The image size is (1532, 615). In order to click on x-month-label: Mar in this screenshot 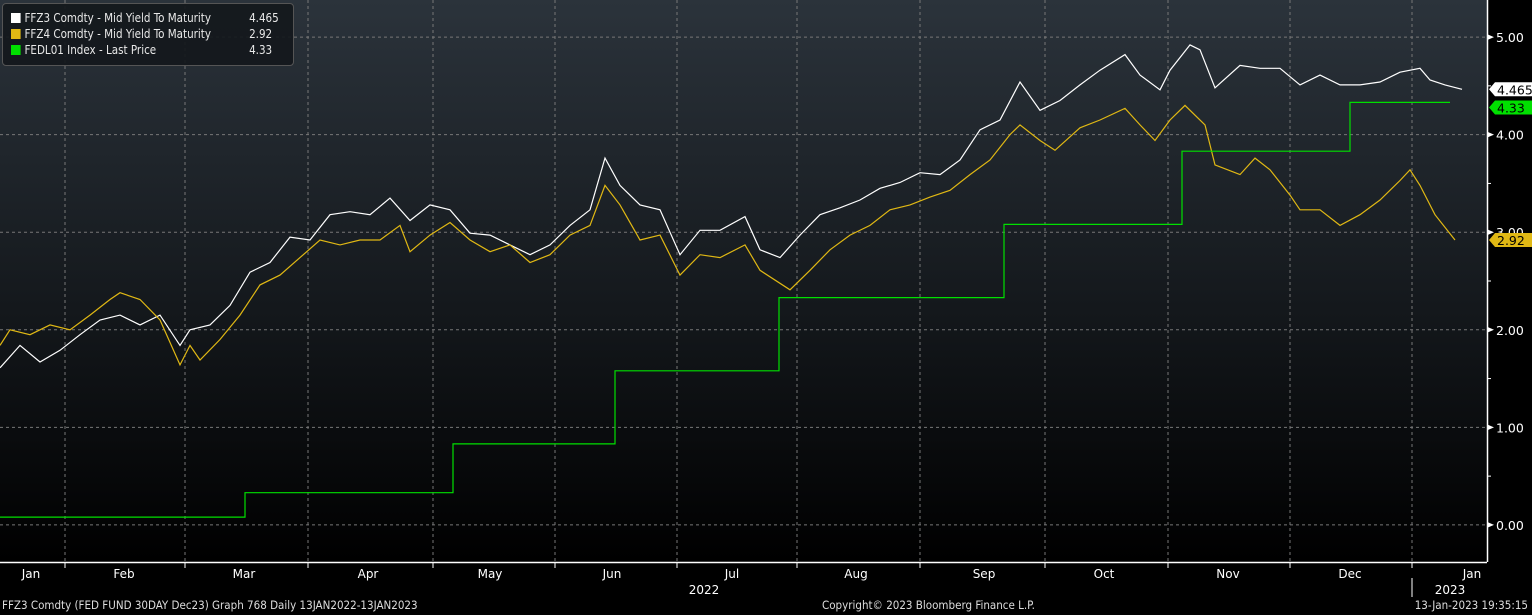, I will do `click(244, 574)`.